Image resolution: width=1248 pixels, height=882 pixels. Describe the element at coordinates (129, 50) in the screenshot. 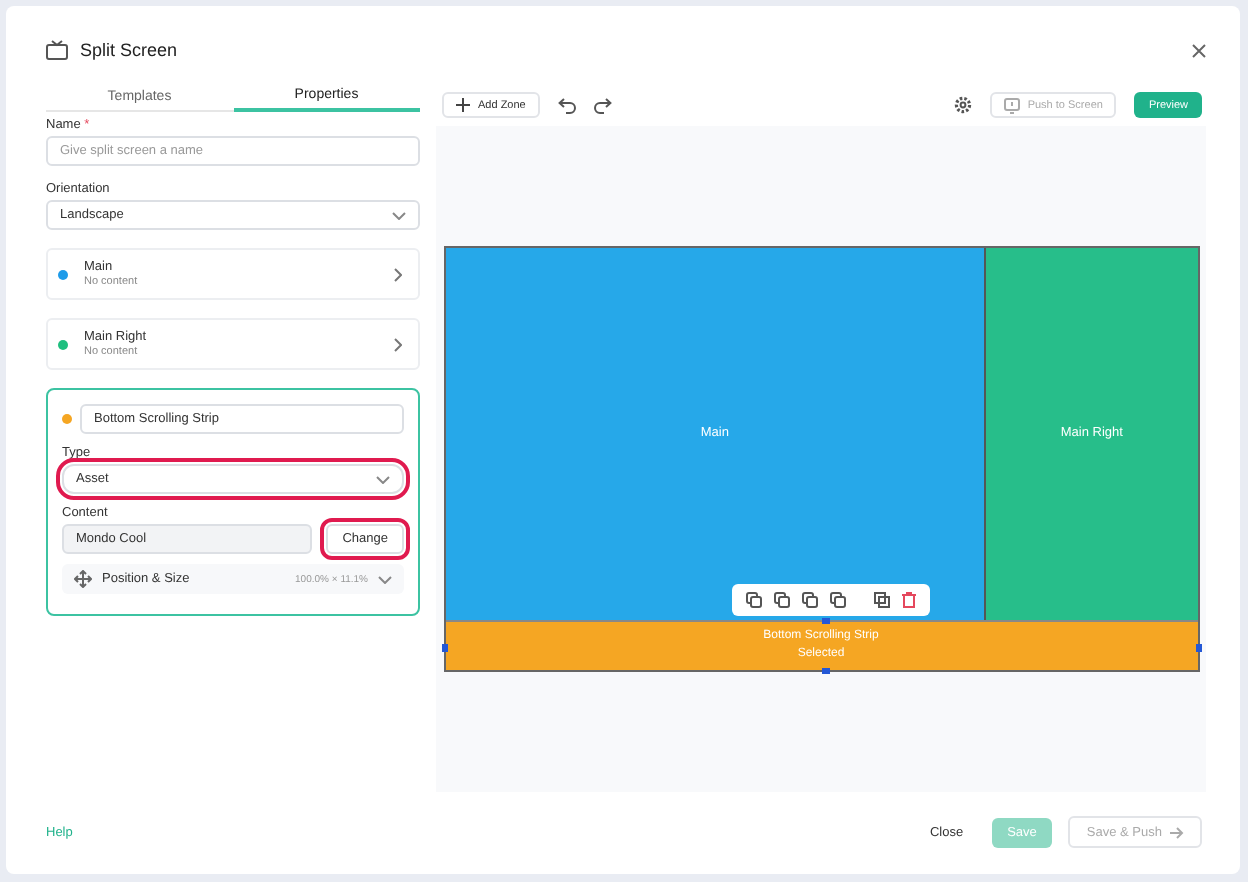

I see `window-title: Split Screen` at that location.